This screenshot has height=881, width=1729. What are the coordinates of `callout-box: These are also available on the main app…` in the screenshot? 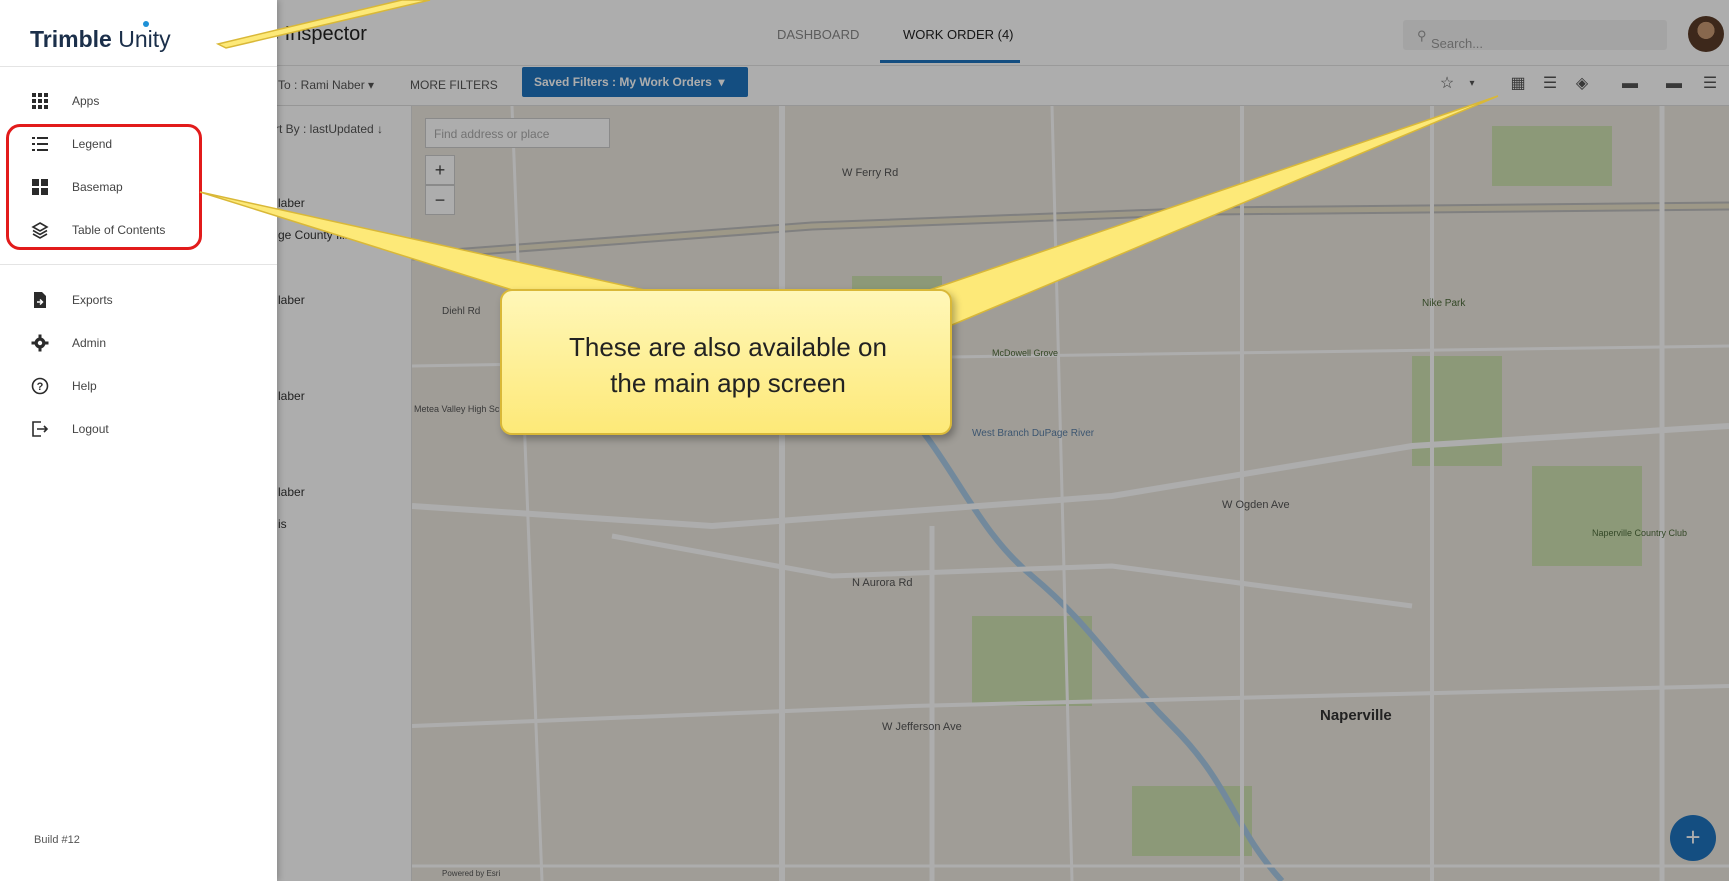 It's located at (726, 362).